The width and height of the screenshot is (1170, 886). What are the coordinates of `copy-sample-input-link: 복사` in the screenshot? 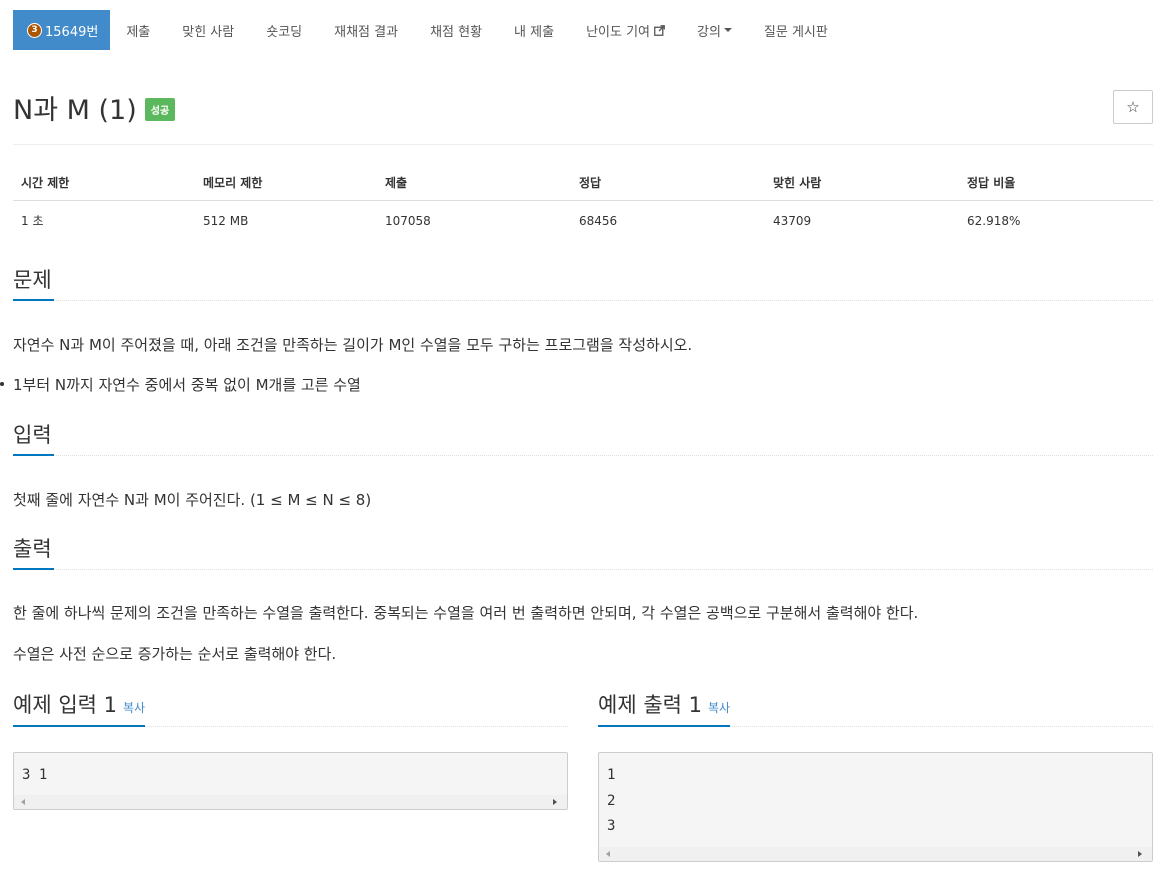 It's located at (134, 708).